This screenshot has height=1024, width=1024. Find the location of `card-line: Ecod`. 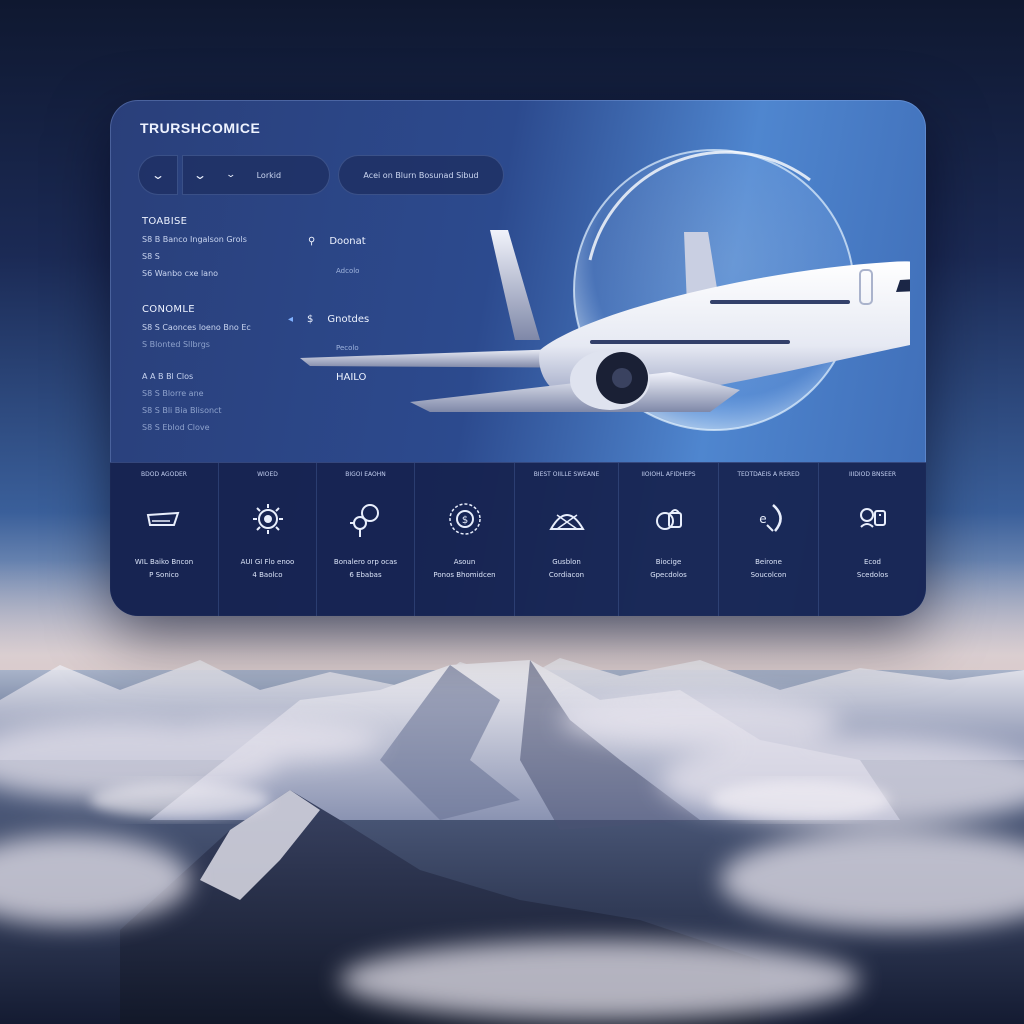

card-line: Ecod is located at coordinates (872, 562).